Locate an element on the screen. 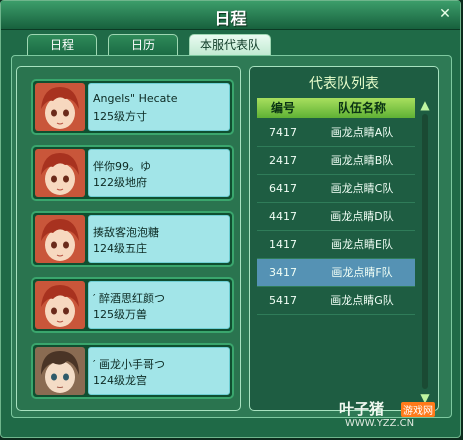 The width and height of the screenshot is (463, 440). member-card: 揍敌客泡泡糖 124级五庄 is located at coordinates (132, 239).